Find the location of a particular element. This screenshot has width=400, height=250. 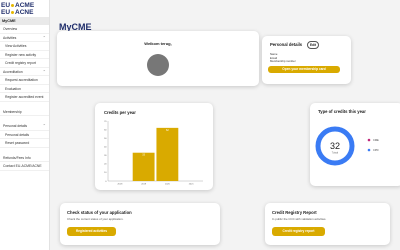

welcome-title: Welkom terug, is located at coordinates (158, 43).